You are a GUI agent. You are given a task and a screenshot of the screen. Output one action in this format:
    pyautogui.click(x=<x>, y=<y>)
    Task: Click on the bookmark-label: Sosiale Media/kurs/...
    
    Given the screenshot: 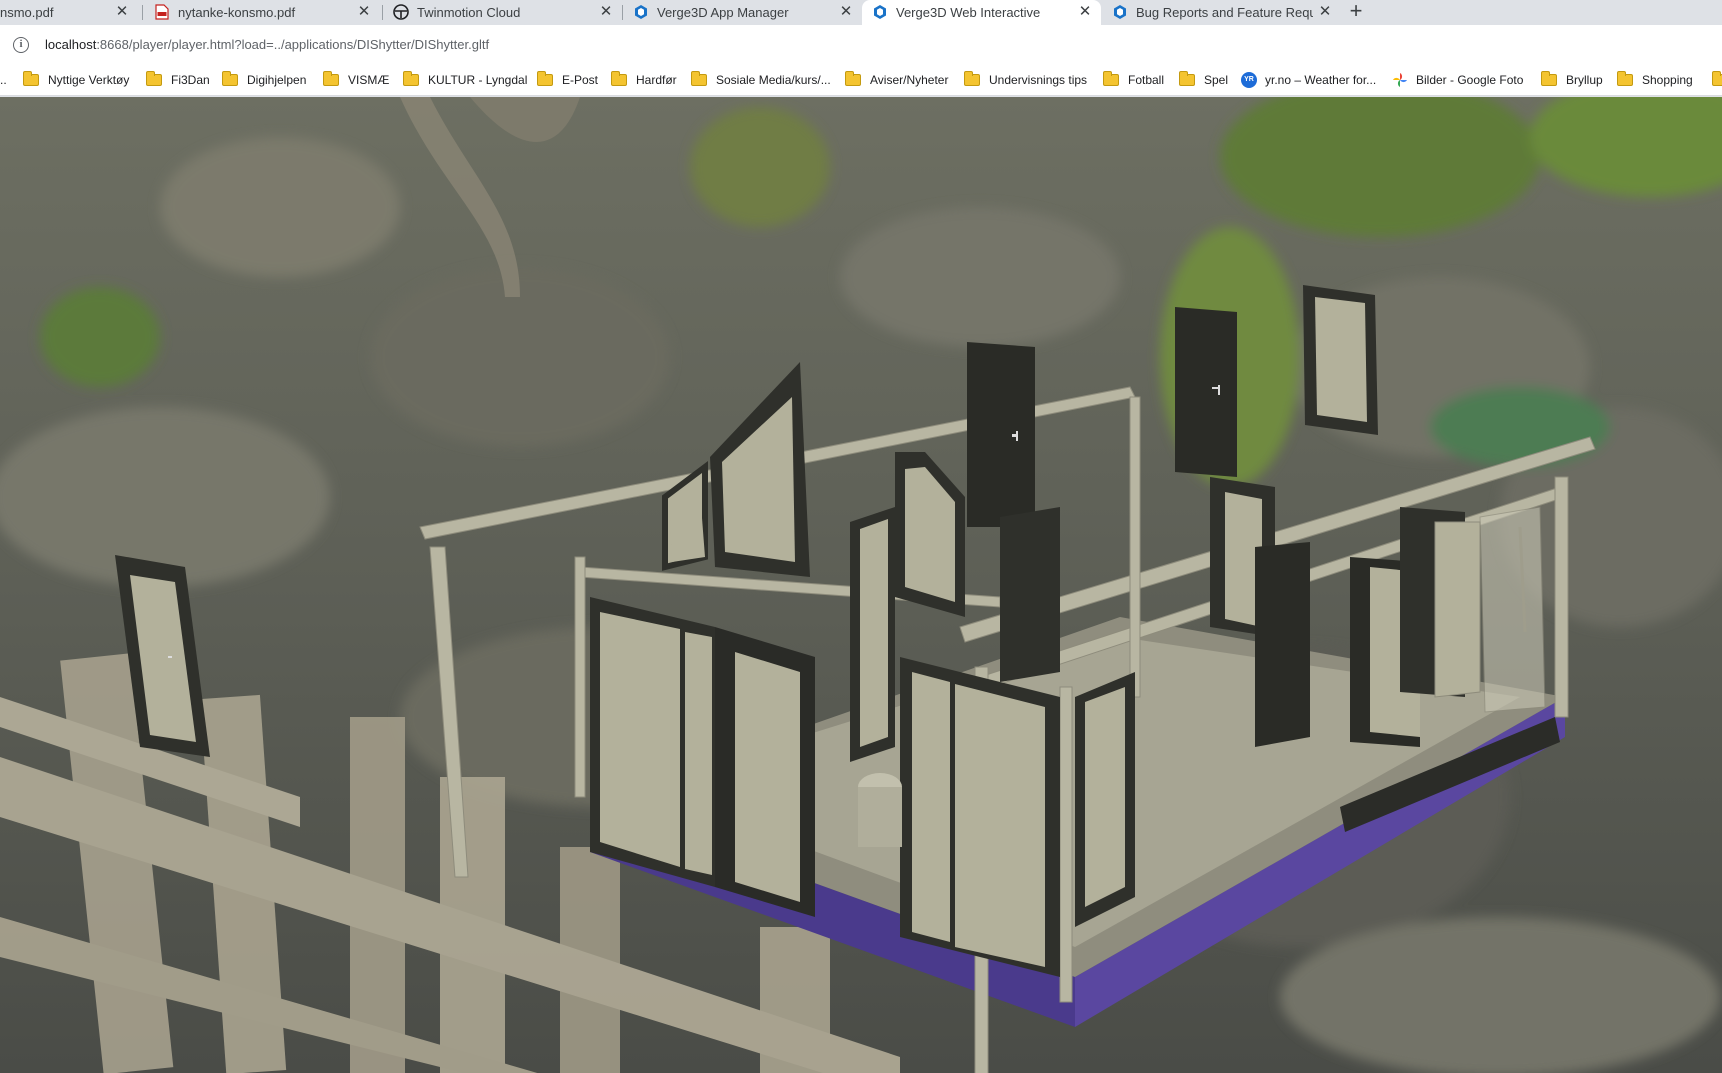 What is the action you would take?
    pyautogui.click(x=773, y=80)
    